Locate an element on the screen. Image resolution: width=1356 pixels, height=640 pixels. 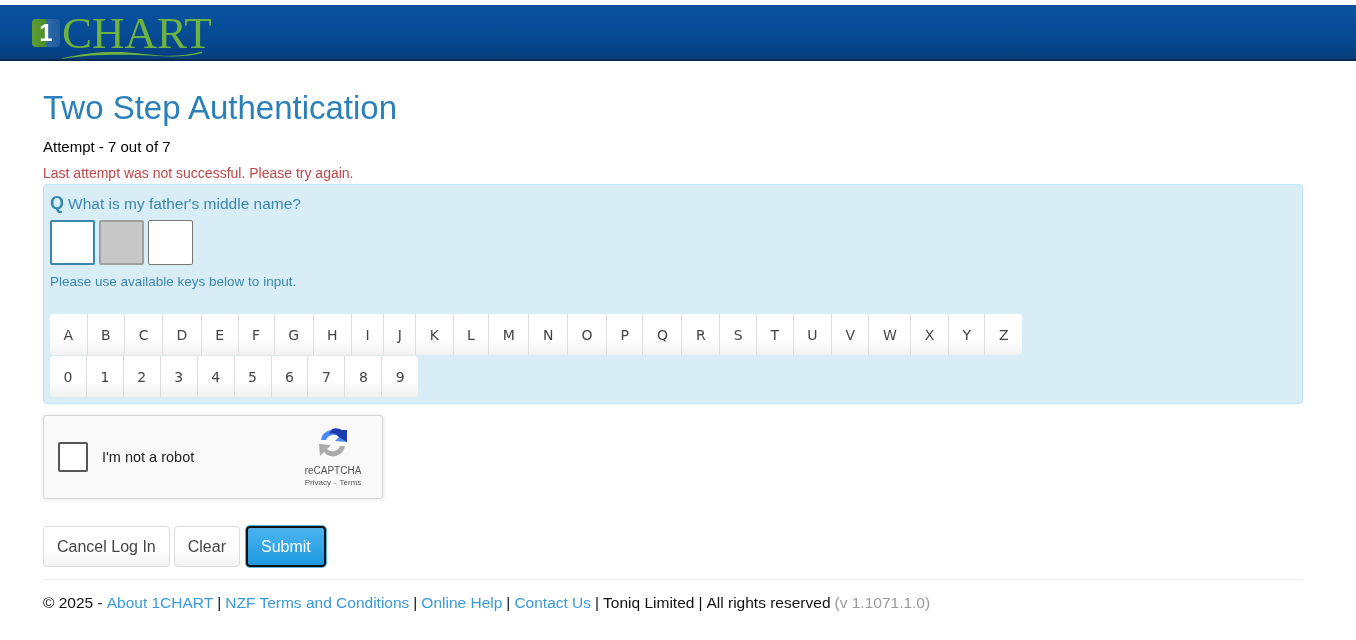
error-message: Last attempt was not successful. Please try again. is located at coordinates (199, 173).